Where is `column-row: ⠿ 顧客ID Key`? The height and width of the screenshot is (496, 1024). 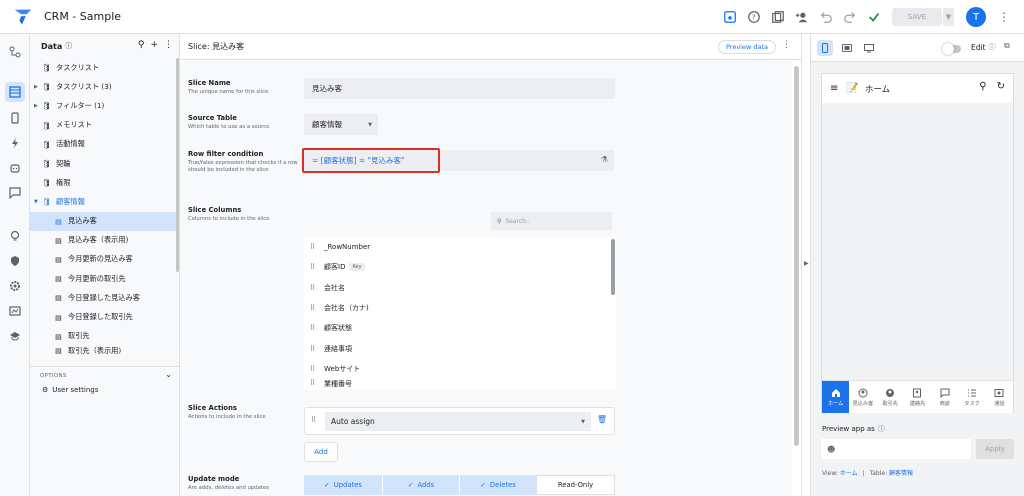 column-row: ⠿ 顧客ID Key is located at coordinates (460, 267).